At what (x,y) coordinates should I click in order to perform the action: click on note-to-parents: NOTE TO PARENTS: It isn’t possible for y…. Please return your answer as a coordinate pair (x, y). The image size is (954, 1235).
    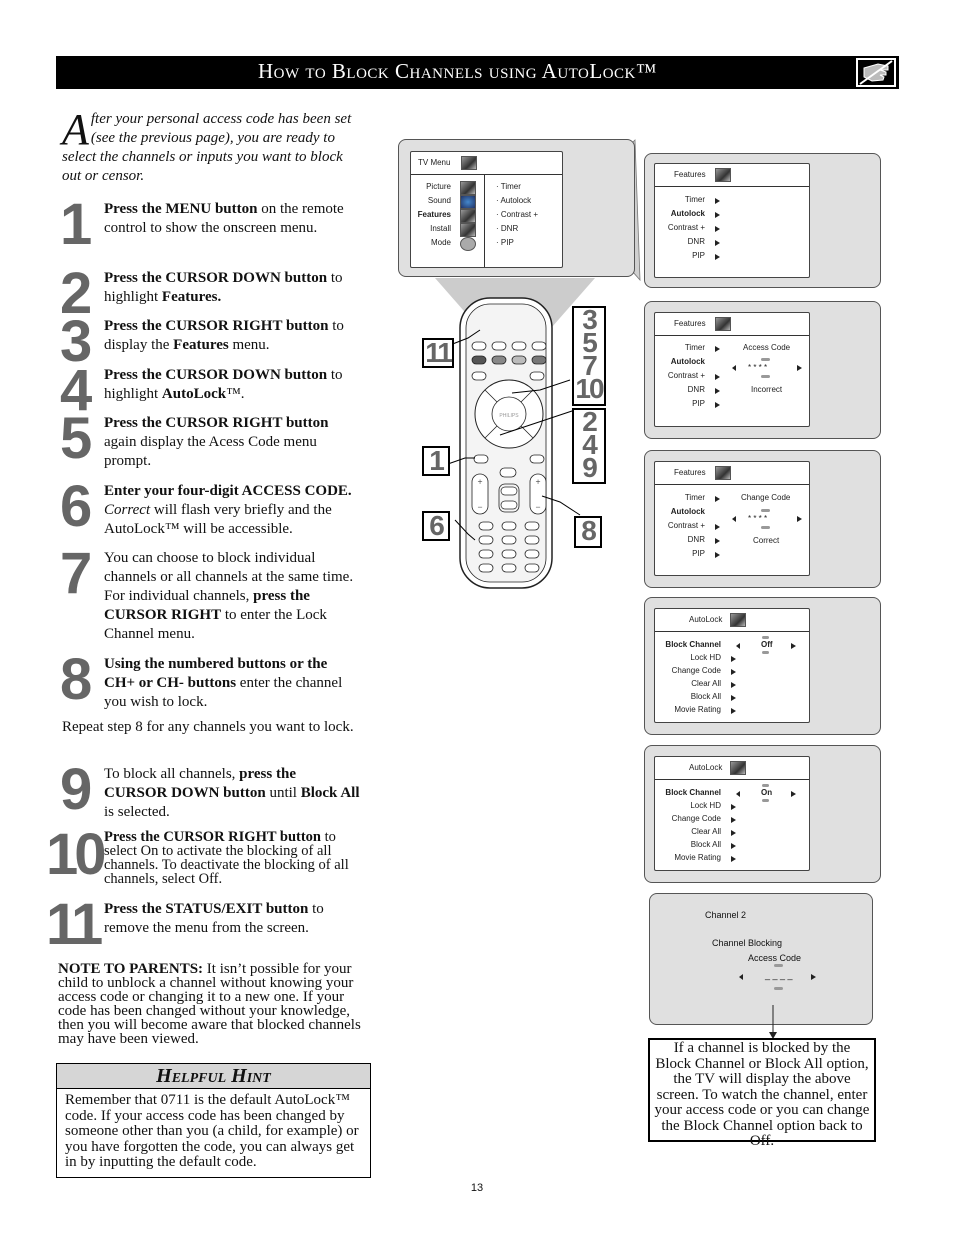
    Looking at the image, I should click on (209, 1004).